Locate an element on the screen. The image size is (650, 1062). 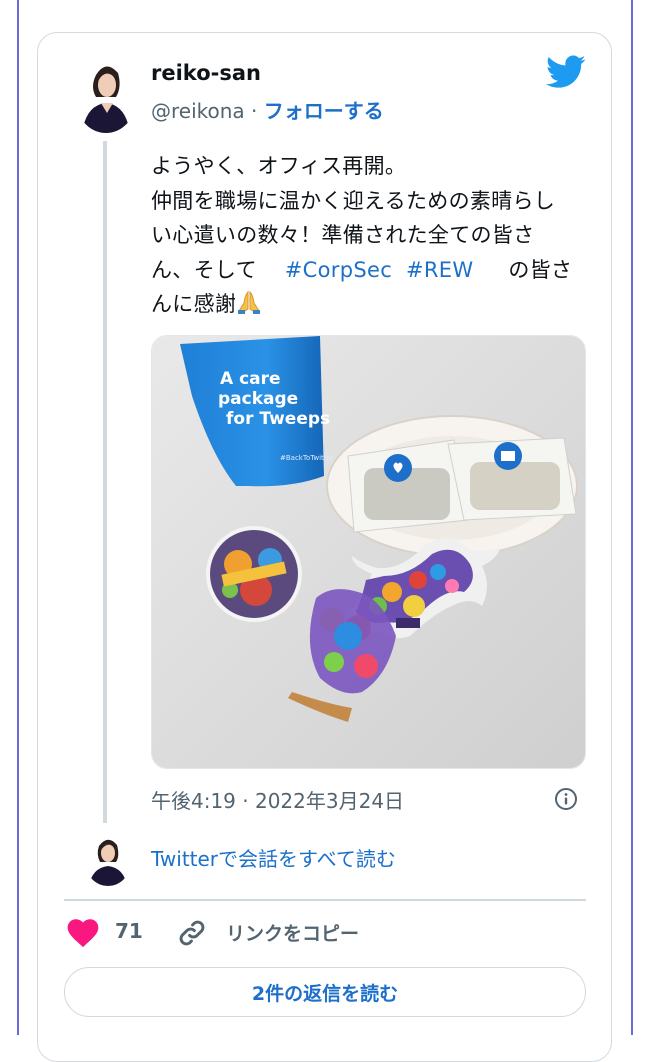
like-count: 71 is located at coordinates (129, 931).